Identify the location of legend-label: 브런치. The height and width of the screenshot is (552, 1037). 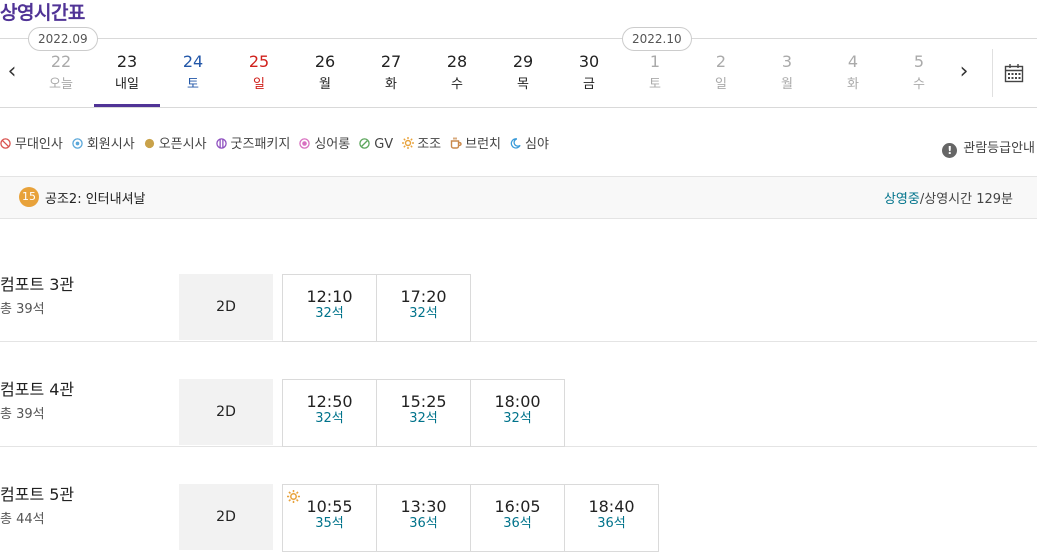
(483, 144).